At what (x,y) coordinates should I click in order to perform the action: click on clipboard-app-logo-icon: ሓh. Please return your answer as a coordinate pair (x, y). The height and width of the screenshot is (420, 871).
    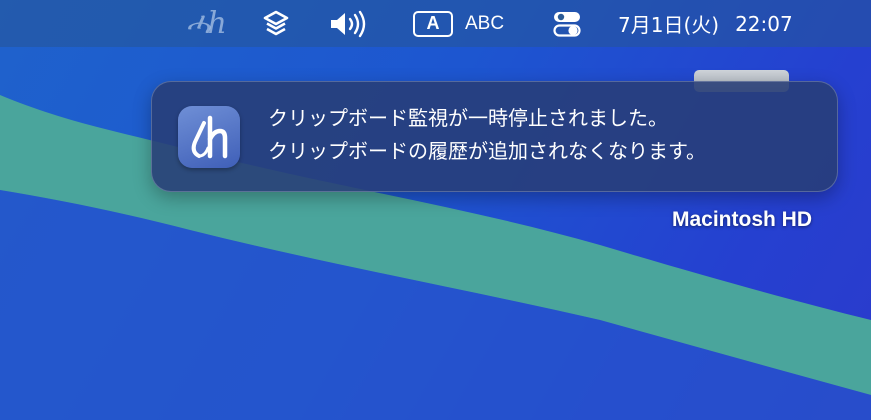
    Looking at the image, I should click on (206, 23).